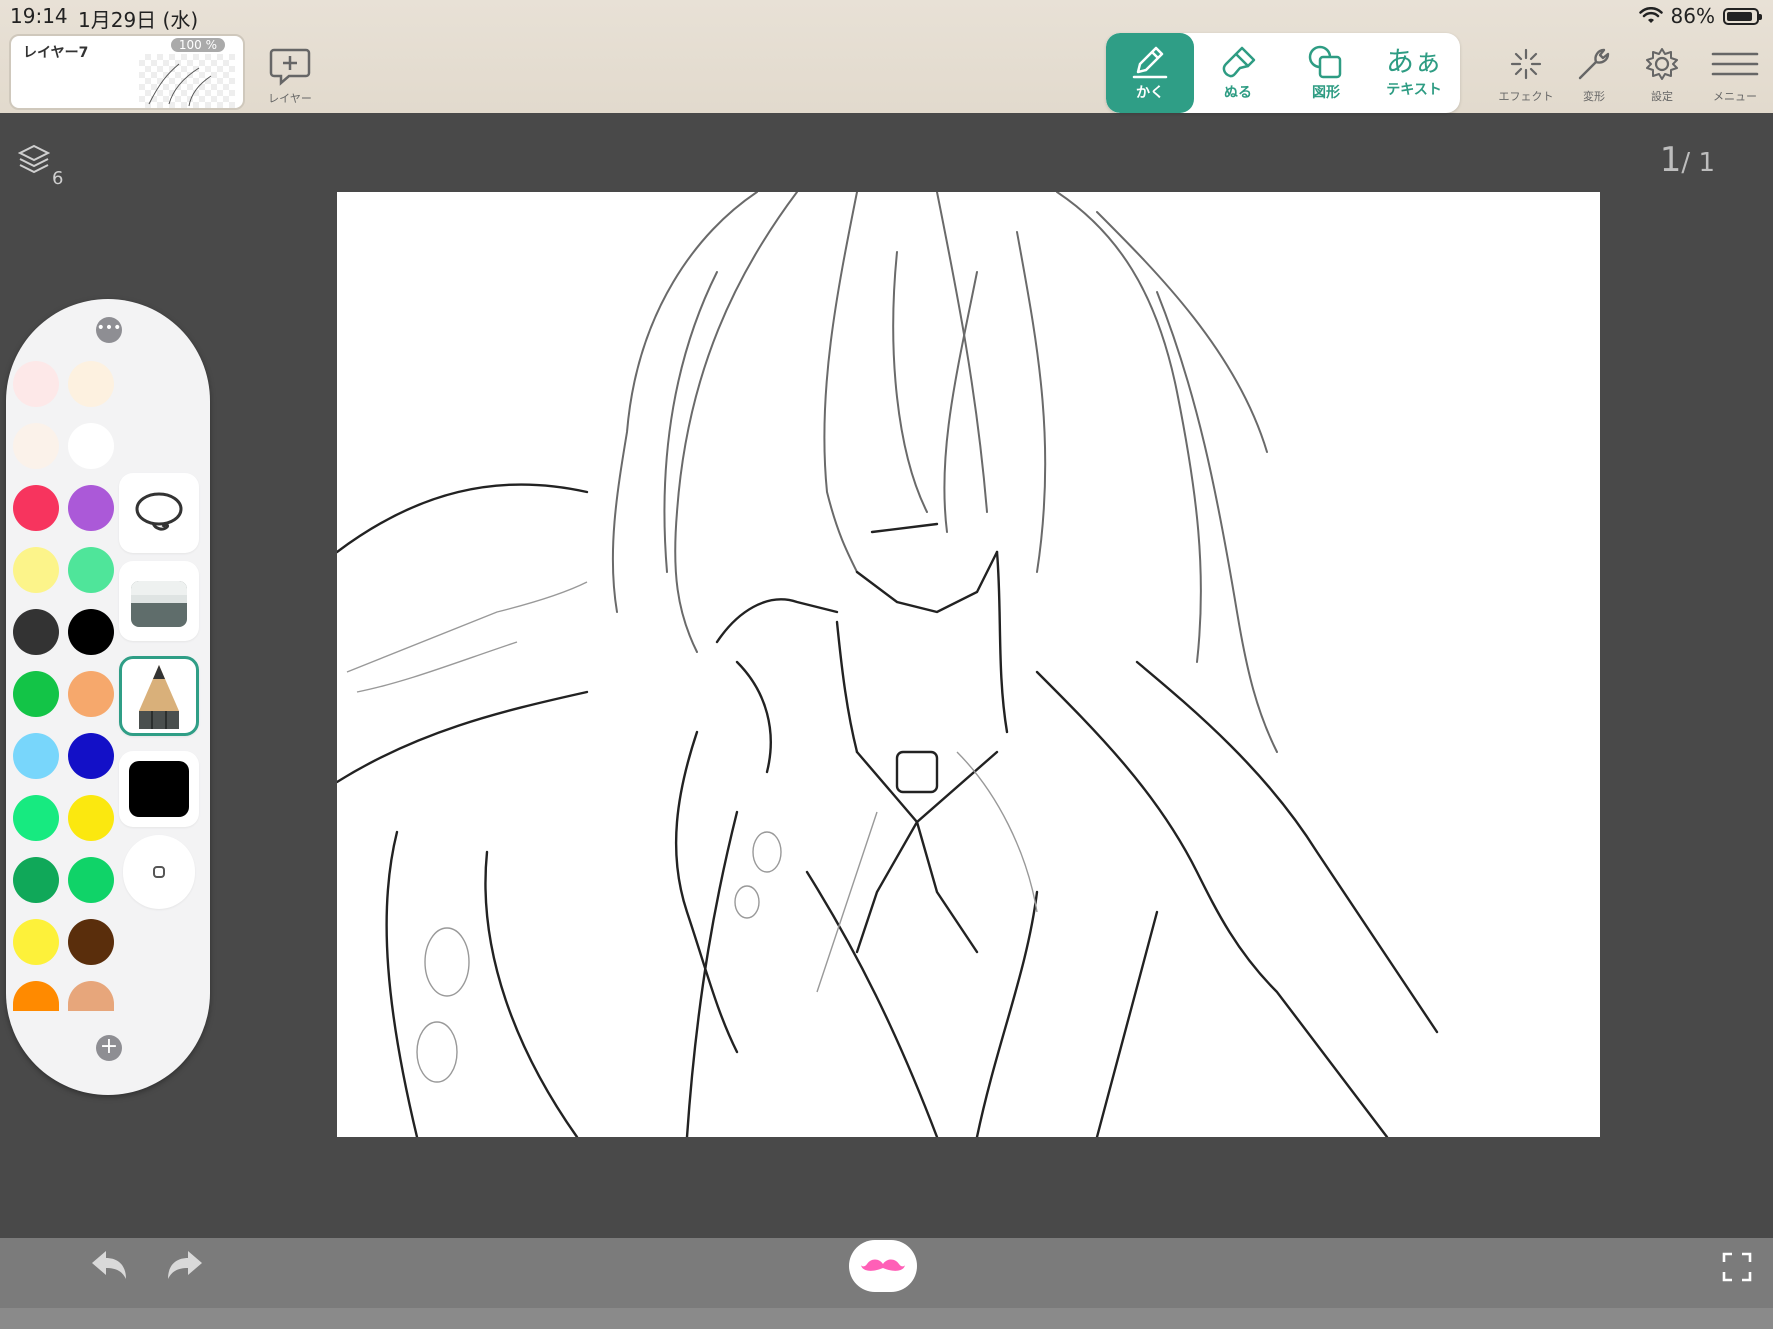 The image size is (1773, 1329). Describe the element at coordinates (127, 72) in the screenshot. I see `current-layer-thumbnail: レイヤー7 100 %` at that location.